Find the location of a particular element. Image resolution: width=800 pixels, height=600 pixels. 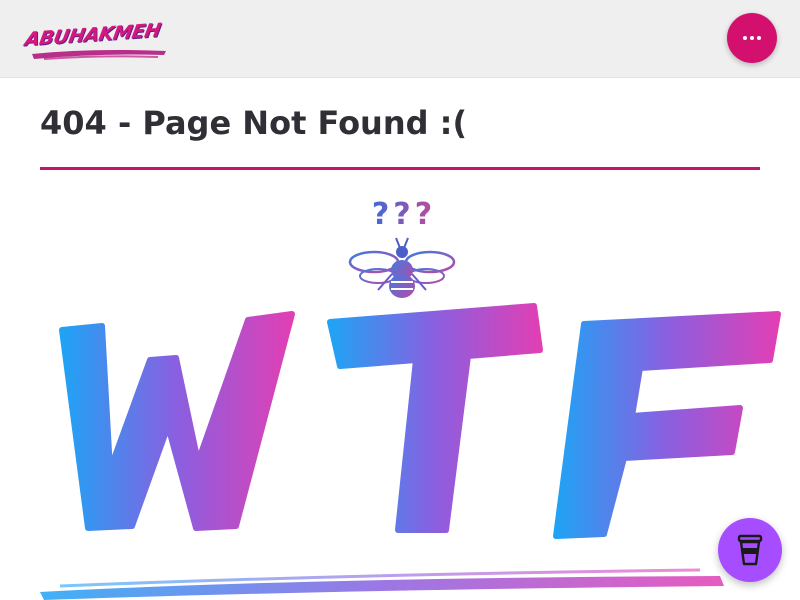

menu-button is located at coordinates (752, 38).